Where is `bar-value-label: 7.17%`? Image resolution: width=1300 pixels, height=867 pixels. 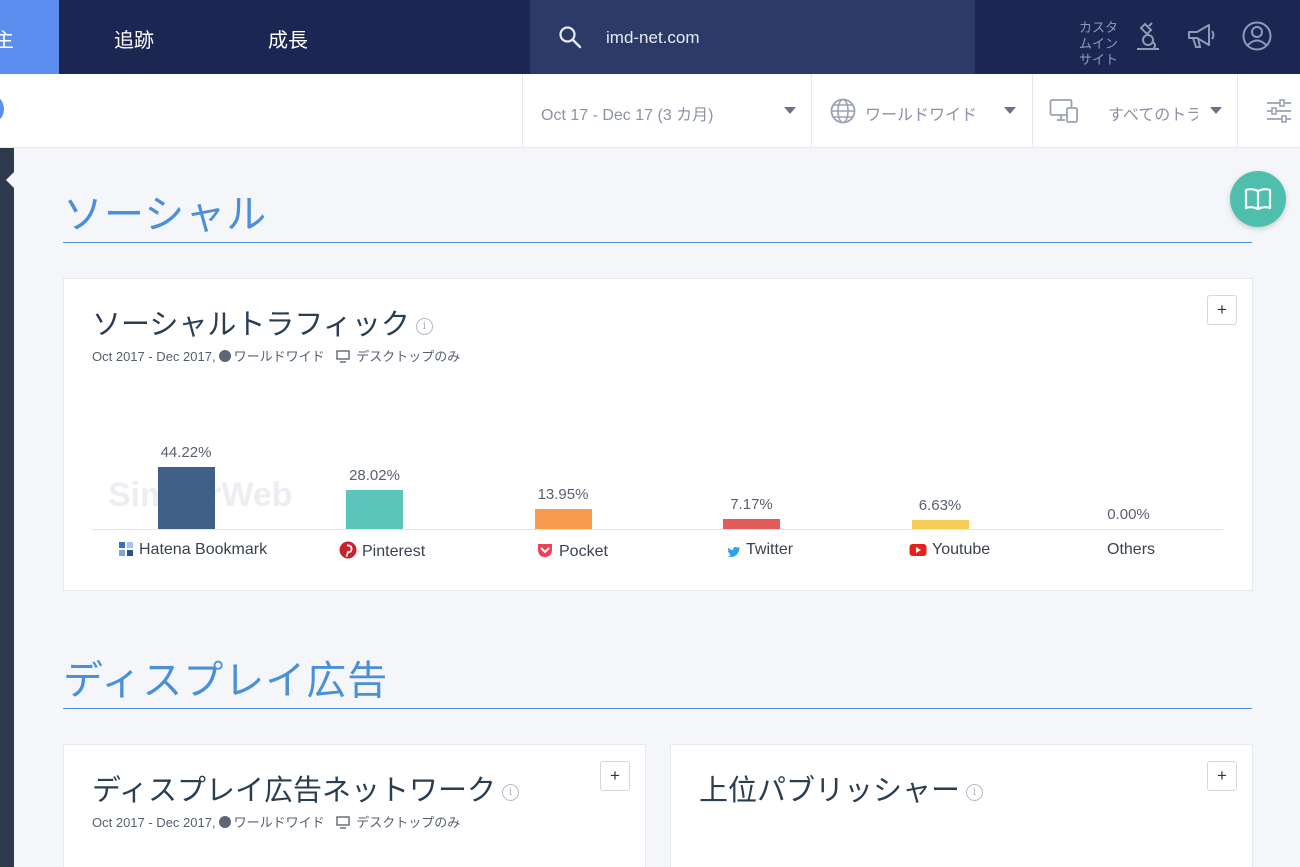 bar-value-label: 7.17% is located at coordinates (751, 504).